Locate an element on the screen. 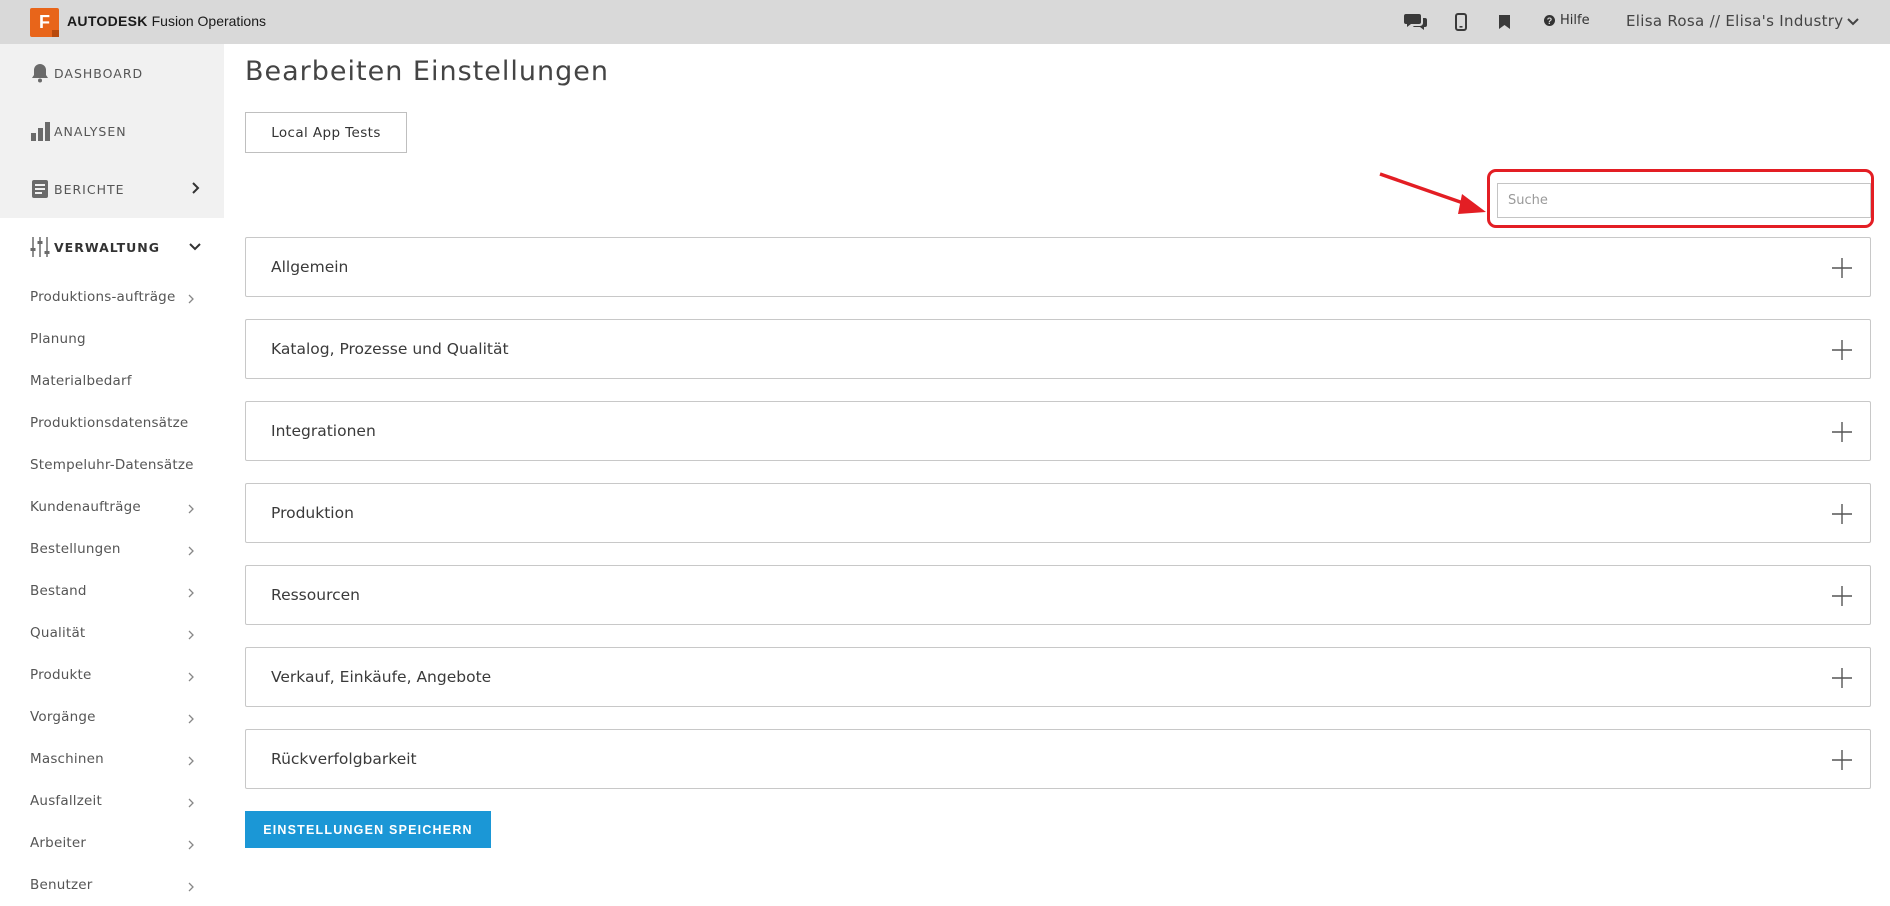  logo-letter: F is located at coordinates (44, 22).